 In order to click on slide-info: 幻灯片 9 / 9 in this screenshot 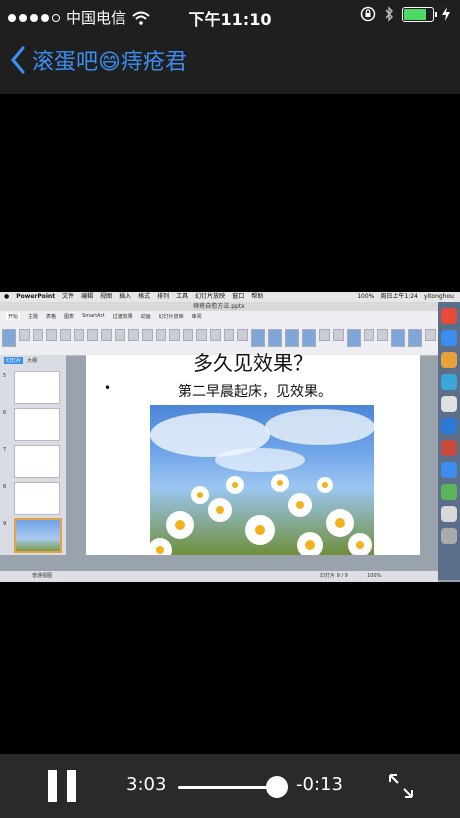, I will do `click(334, 576)`.